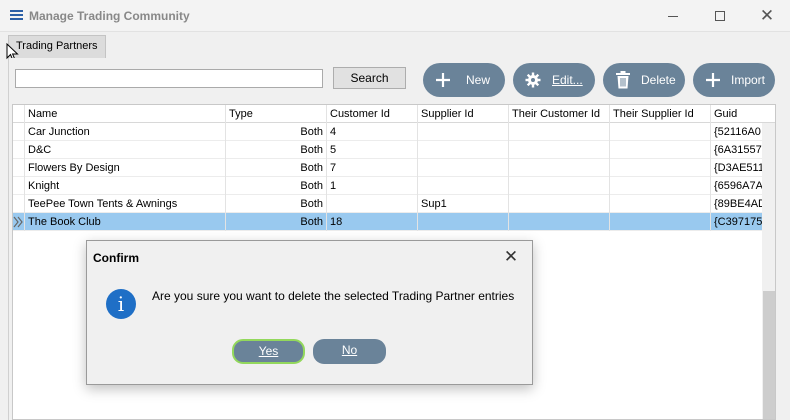 This screenshot has width=790, height=420. What do you see at coordinates (16, 15) in the screenshot?
I see `app-menu-icon` at bounding box center [16, 15].